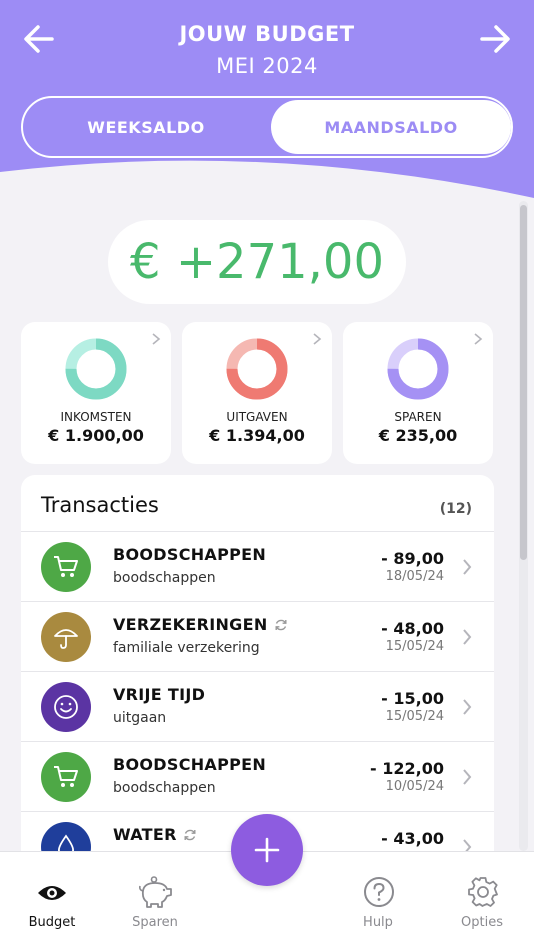 The image size is (534, 950). Describe the element at coordinates (418, 435) in the screenshot. I see `summary-amount: € 235,00` at that location.